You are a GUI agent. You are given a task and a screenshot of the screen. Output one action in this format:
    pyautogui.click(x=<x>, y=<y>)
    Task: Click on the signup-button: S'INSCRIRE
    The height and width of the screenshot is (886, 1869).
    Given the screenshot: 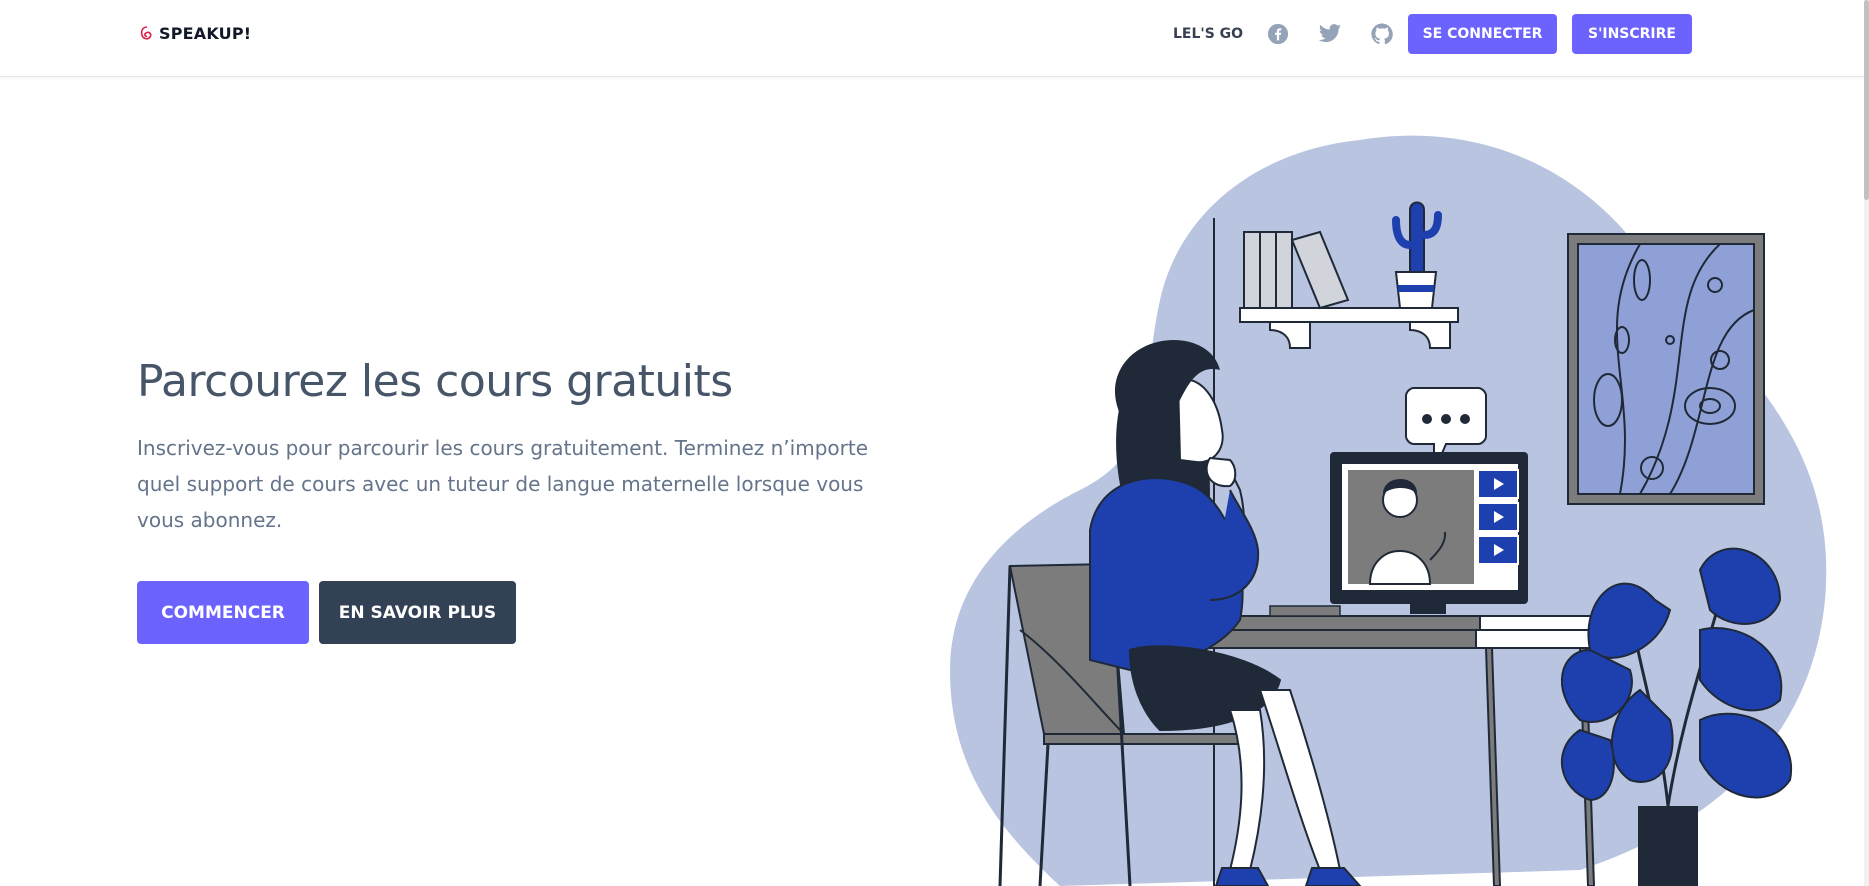 What is the action you would take?
    pyautogui.click(x=1632, y=34)
    